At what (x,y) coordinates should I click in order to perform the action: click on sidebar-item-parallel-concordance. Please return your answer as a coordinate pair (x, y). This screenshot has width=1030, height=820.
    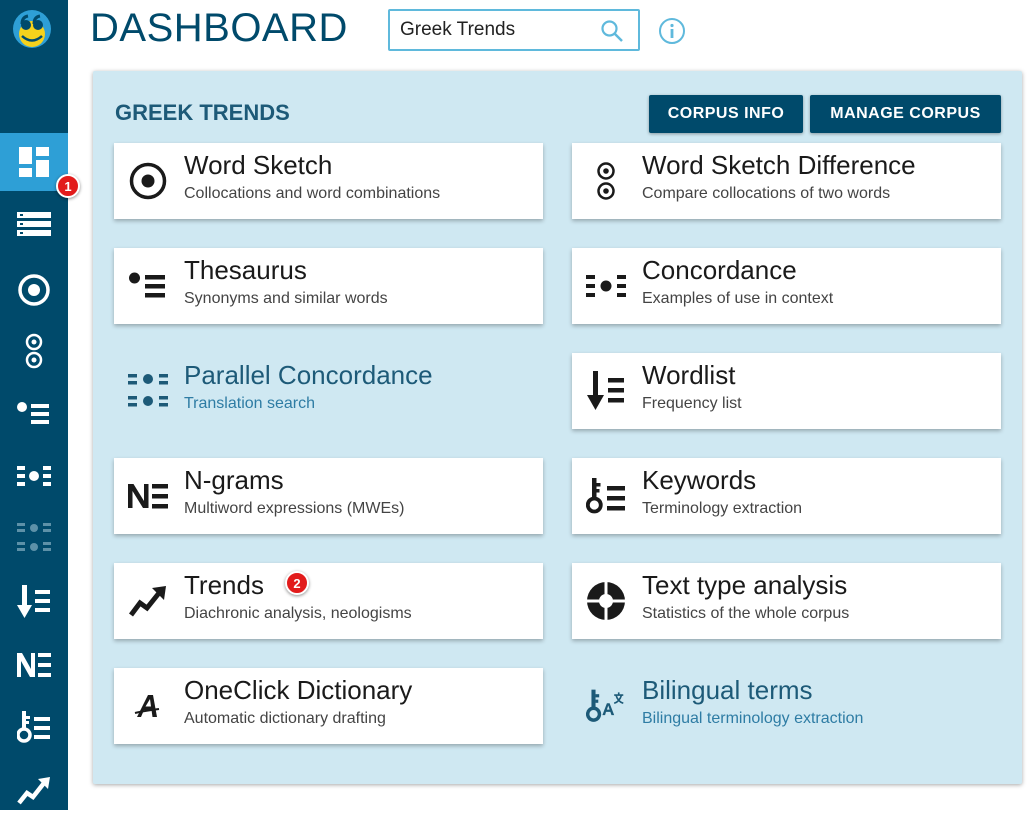
    Looking at the image, I should click on (34, 538).